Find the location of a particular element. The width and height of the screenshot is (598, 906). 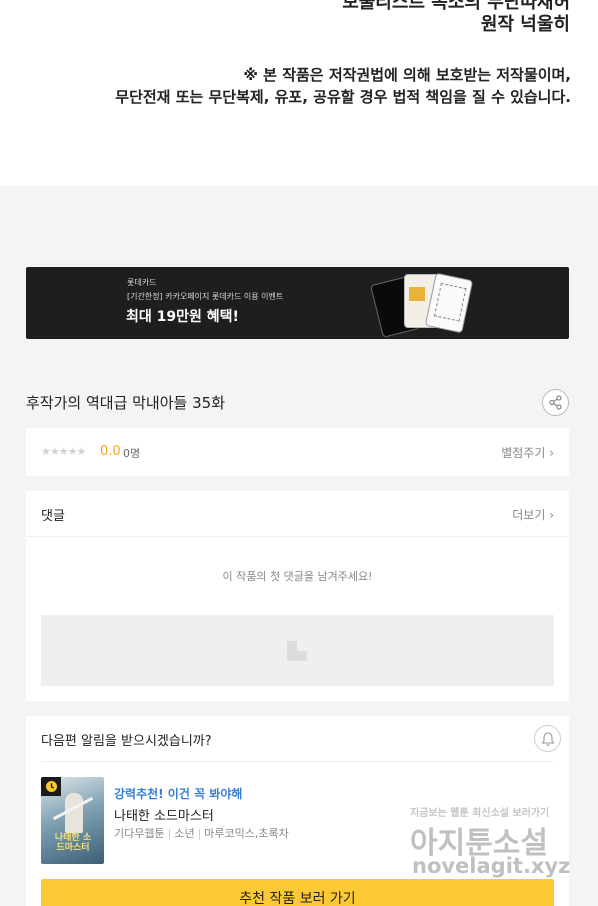

rating-score: 0.0 is located at coordinates (110, 451).